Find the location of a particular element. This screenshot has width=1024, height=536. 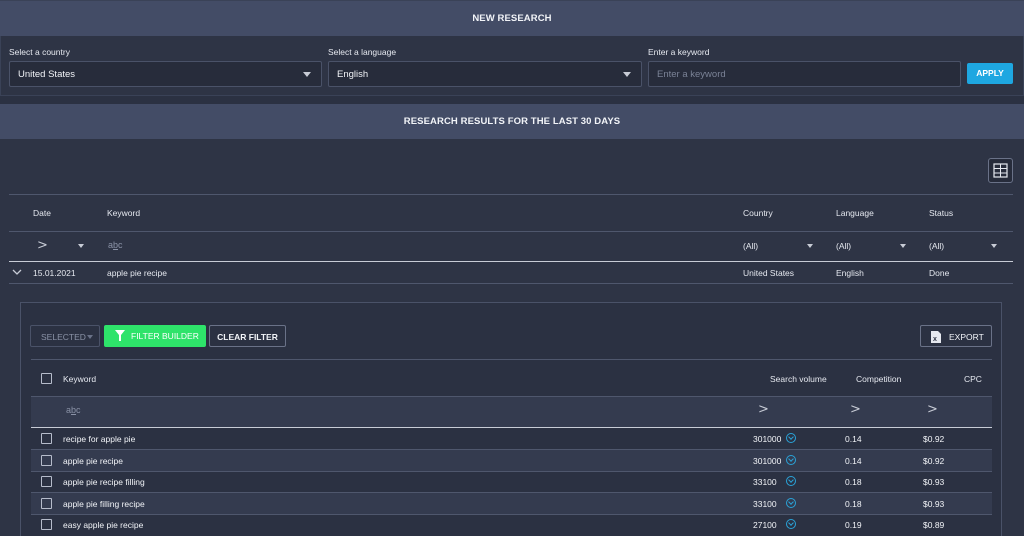

apply-button: APPLY is located at coordinates (990, 73).